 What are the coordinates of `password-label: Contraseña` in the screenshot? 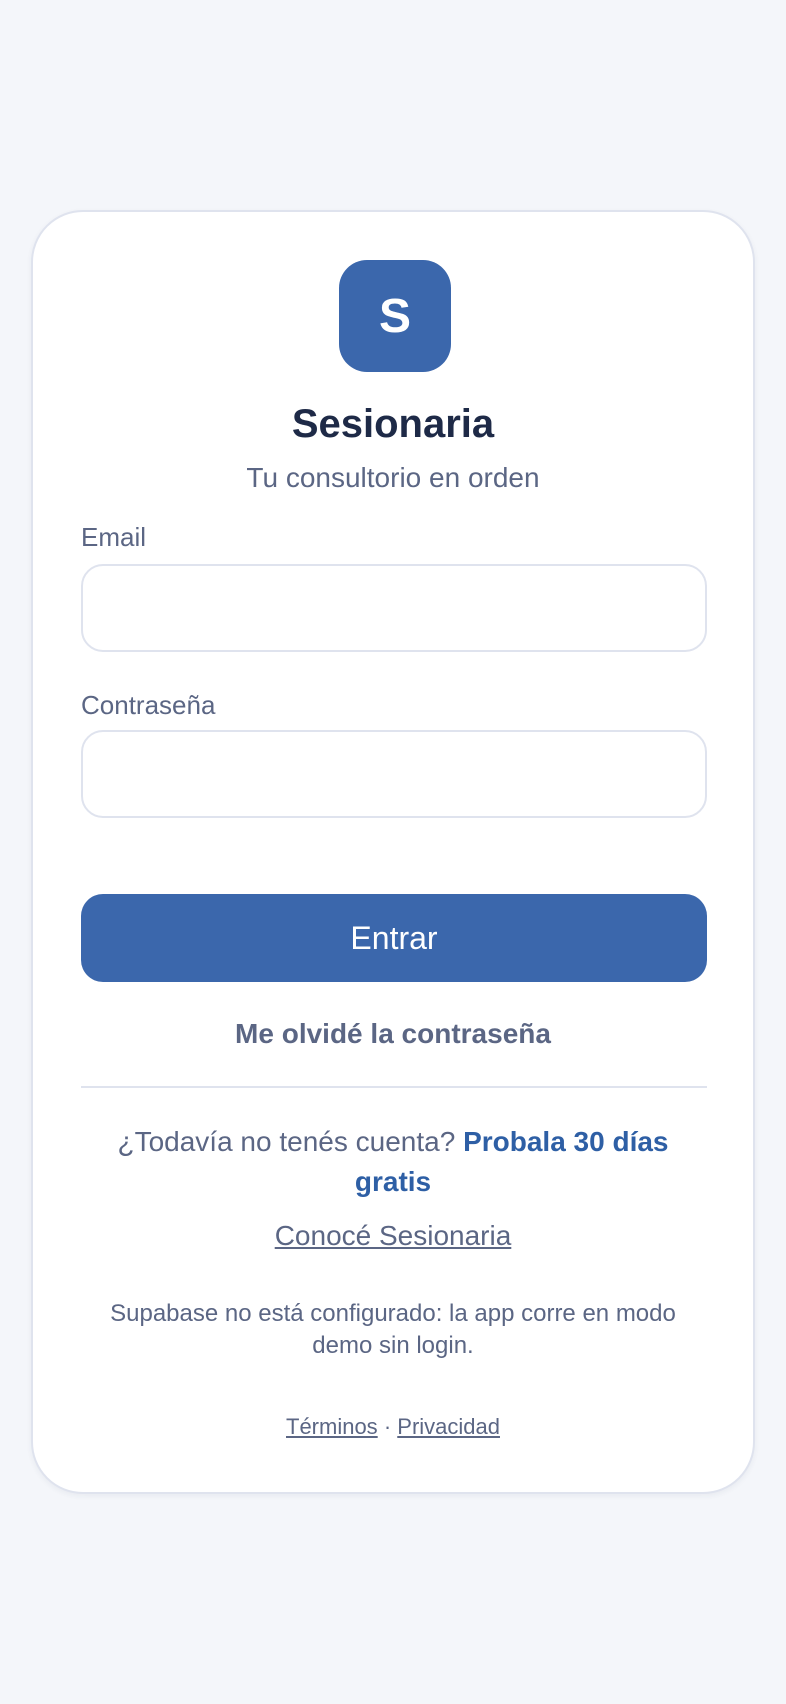 It's located at (148, 705).